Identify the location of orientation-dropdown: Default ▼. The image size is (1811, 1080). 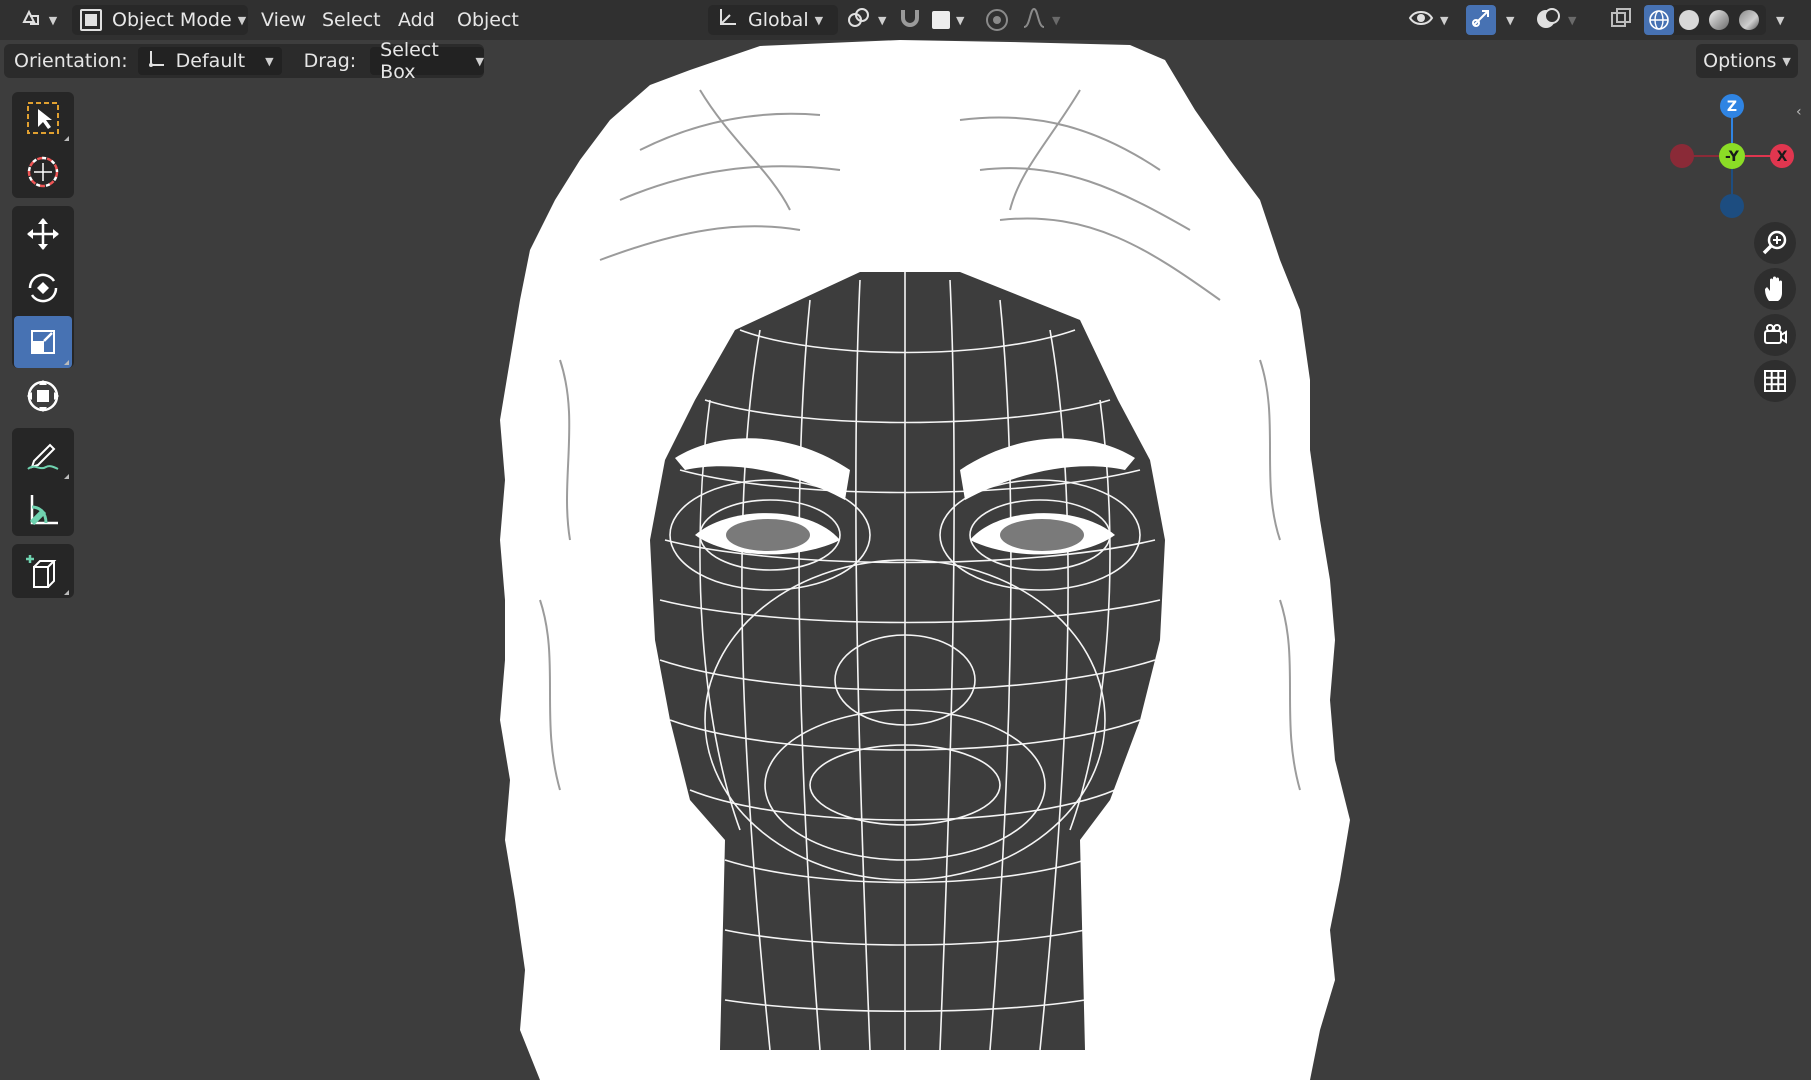
(209, 61).